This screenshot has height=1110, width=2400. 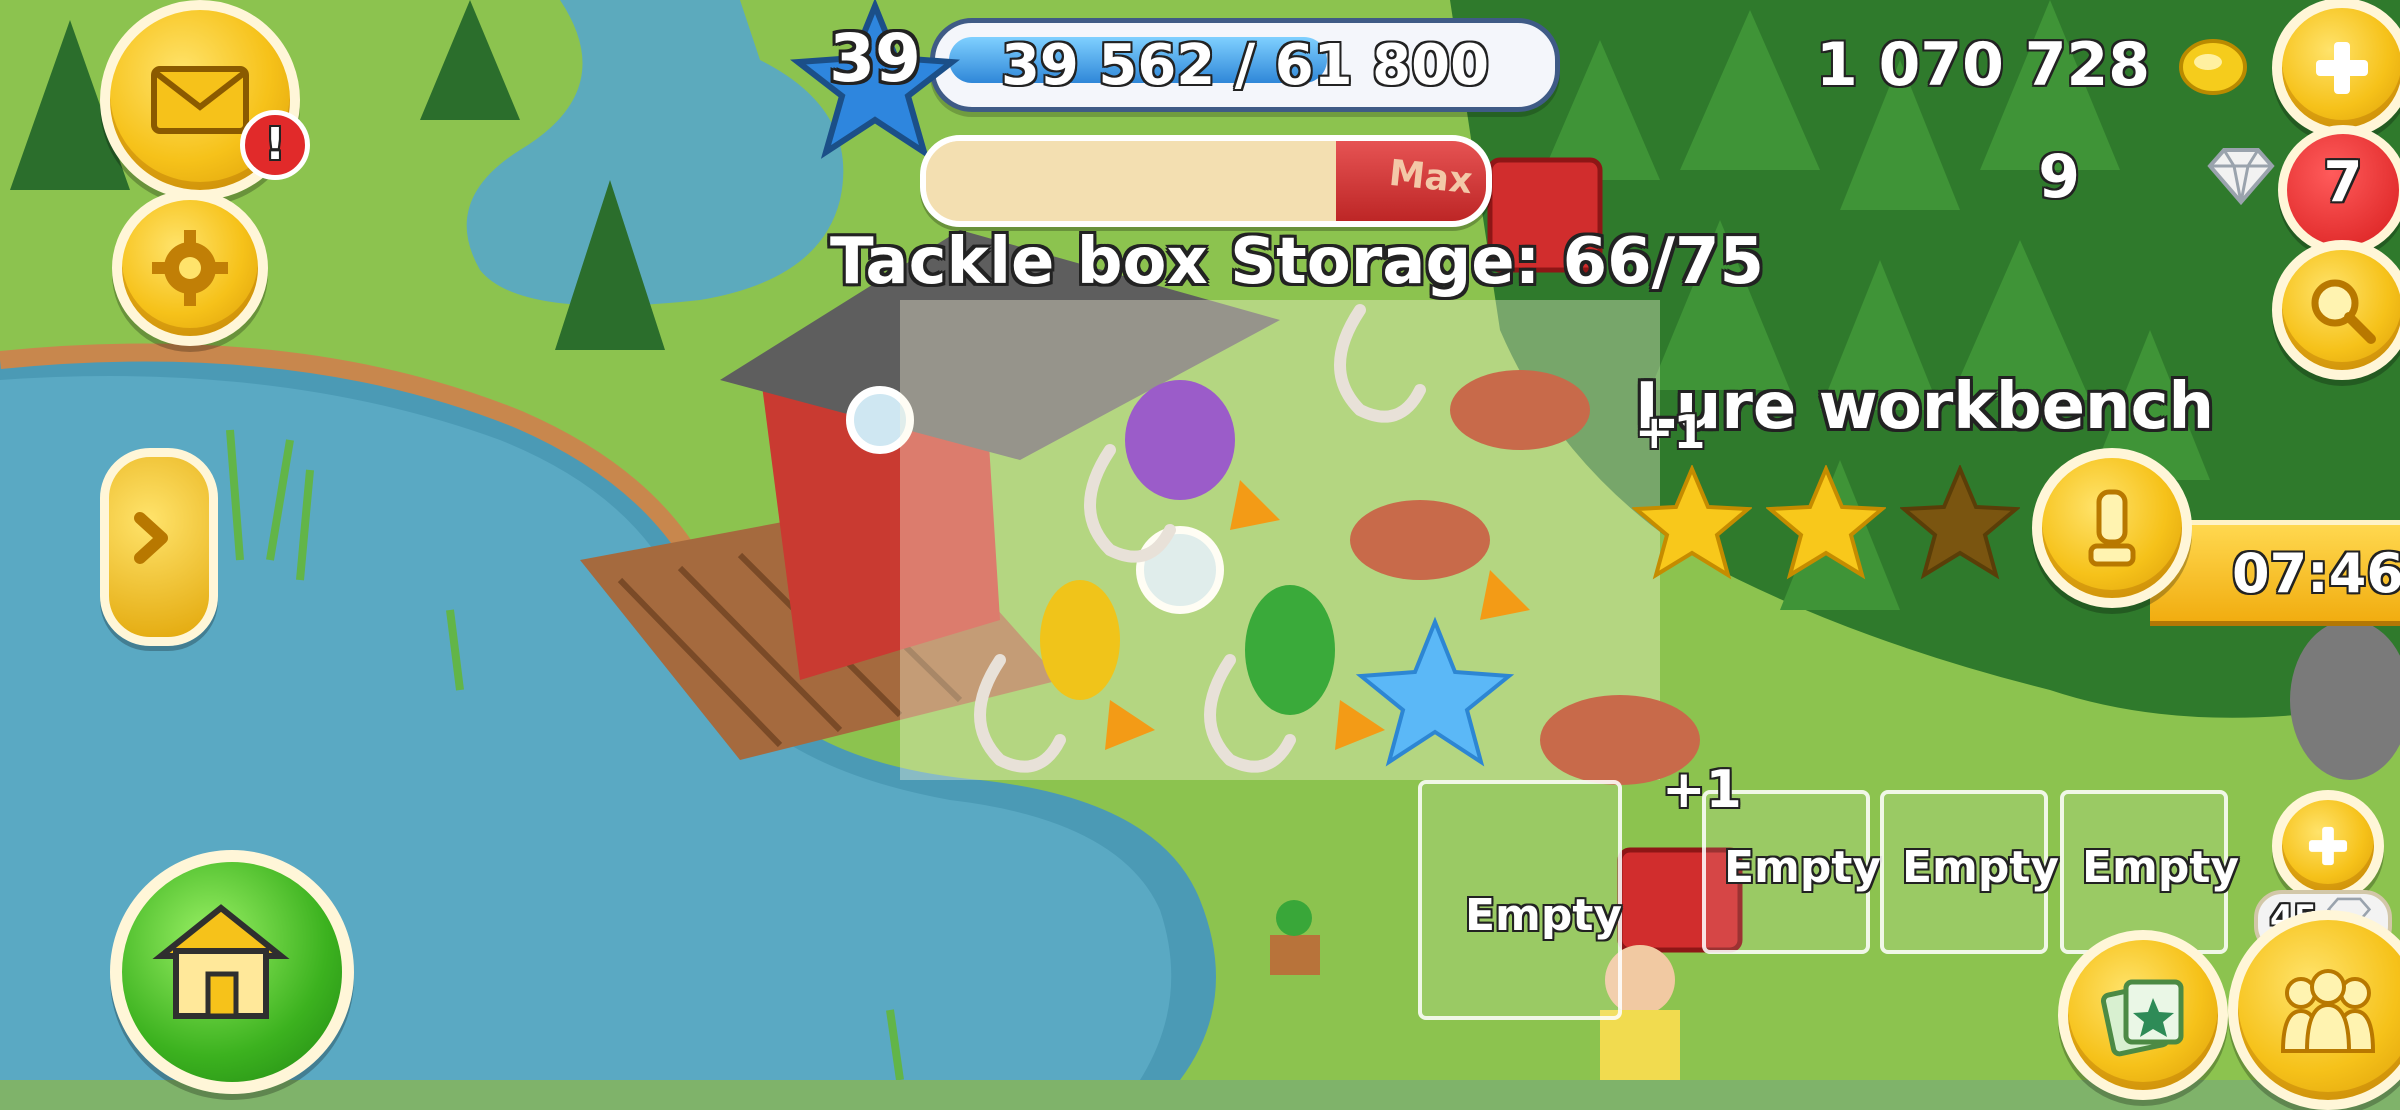 What do you see at coordinates (2059, 177) in the screenshot?
I see `diamond-count: 9` at bounding box center [2059, 177].